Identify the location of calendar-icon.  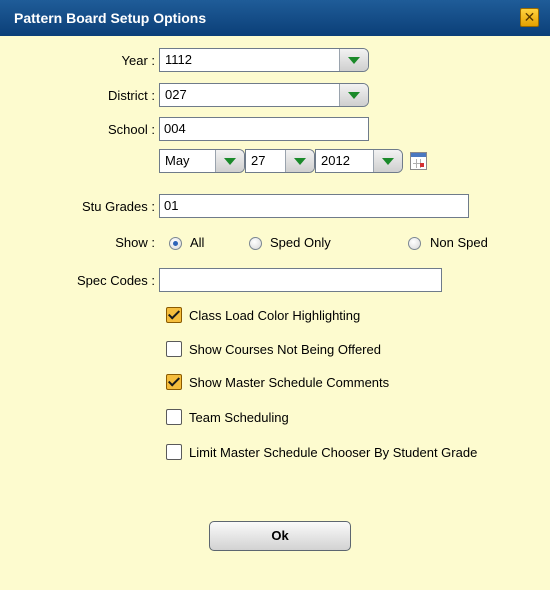
(418, 161).